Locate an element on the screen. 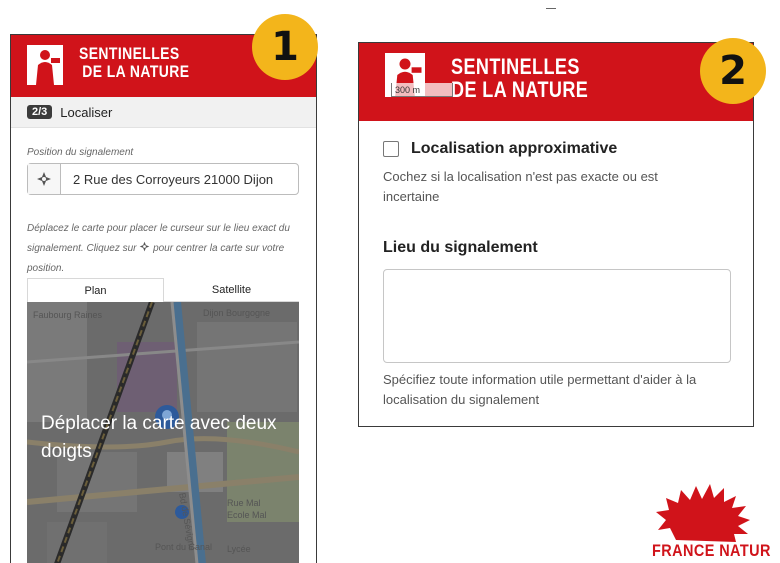 Image resolution: width=780 pixels, height=563 pixels. app-banner: SENTINELLES DE LA NATURE 300 m is located at coordinates (556, 82).